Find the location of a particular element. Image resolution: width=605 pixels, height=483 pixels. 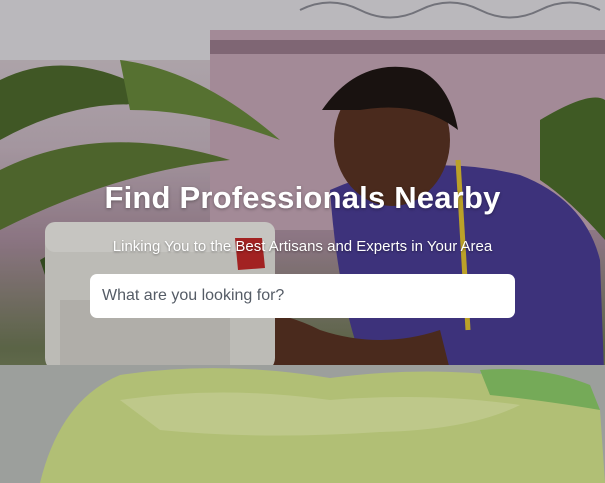

hero-title: Find Professionals Nearby is located at coordinates (302, 197).